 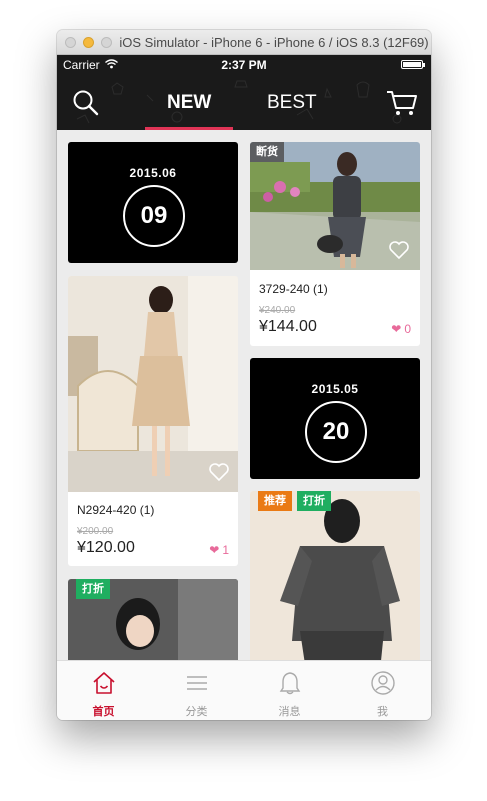 I want to click on sale-price: ¥144.00, so click(x=288, y=326).